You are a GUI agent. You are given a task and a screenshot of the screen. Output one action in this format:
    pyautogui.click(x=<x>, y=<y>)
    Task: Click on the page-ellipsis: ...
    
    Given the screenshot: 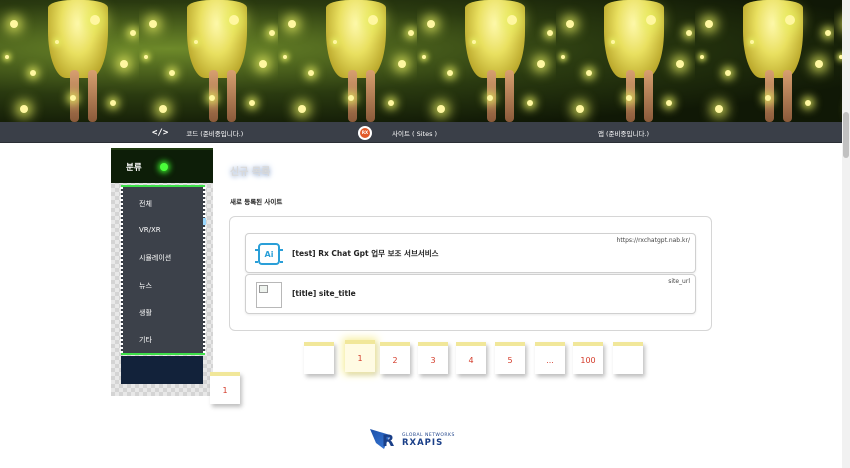 What is the action you would take?
    pyautogui.click(x=550, y=358)
    